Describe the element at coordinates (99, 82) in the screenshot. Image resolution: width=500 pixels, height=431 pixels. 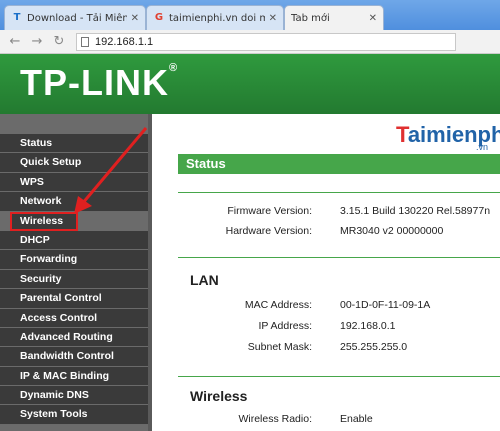
I see `tp-link-logo: TP-LINK®` at that location.